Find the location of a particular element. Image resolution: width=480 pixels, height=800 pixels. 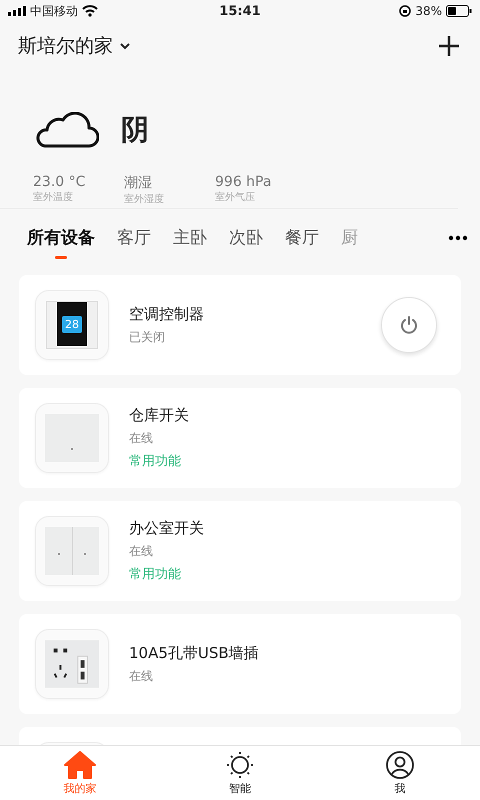

rotation-lock-icon is located at coordinates (405, 11).